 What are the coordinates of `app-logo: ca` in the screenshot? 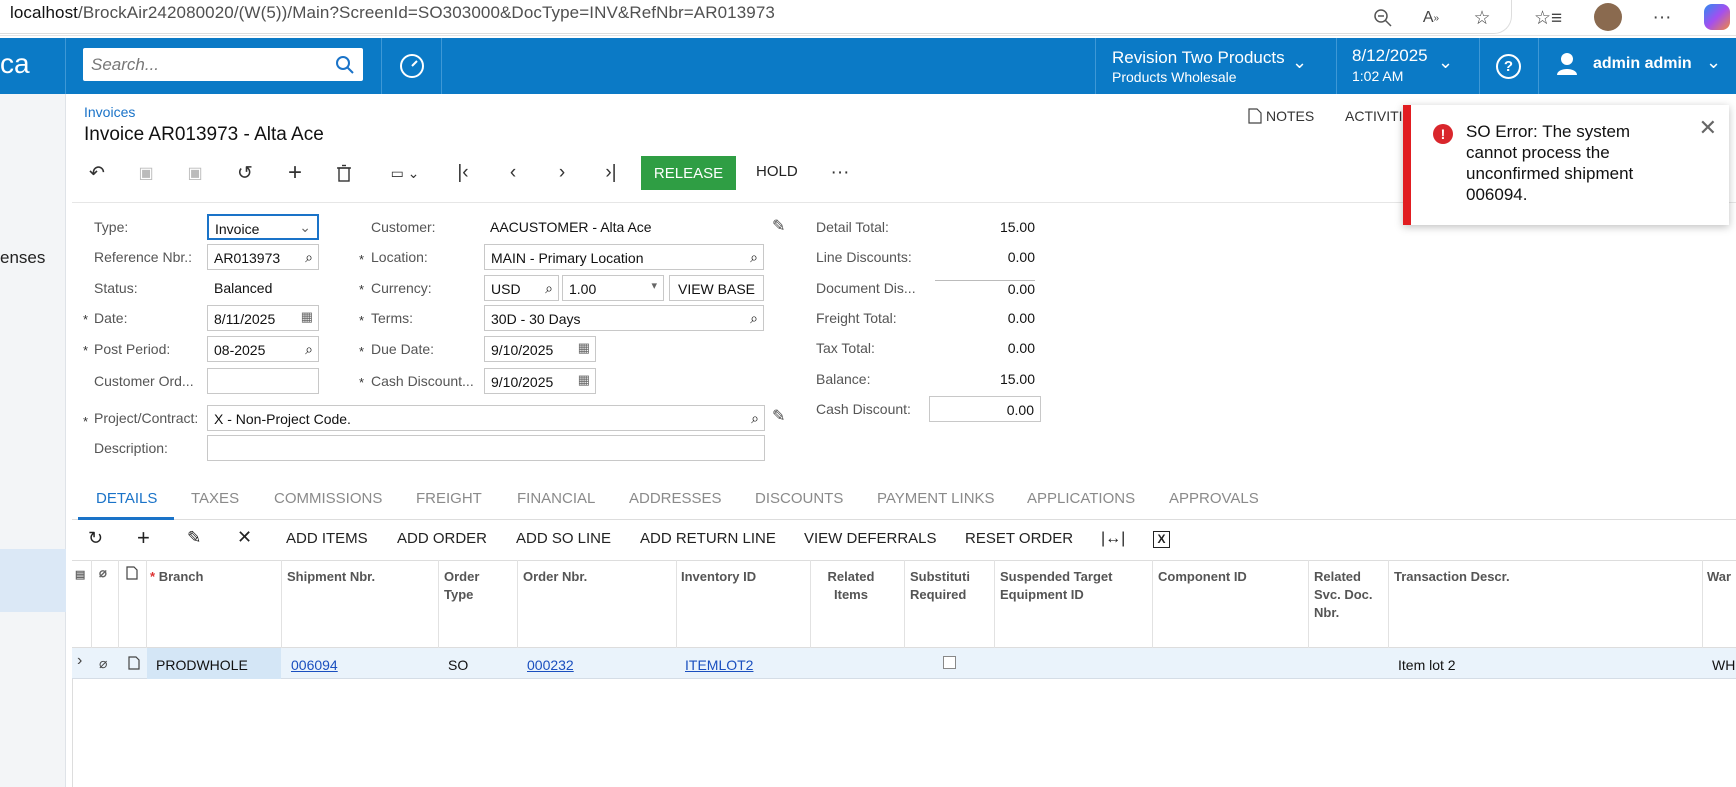 It's located at (15, 64).